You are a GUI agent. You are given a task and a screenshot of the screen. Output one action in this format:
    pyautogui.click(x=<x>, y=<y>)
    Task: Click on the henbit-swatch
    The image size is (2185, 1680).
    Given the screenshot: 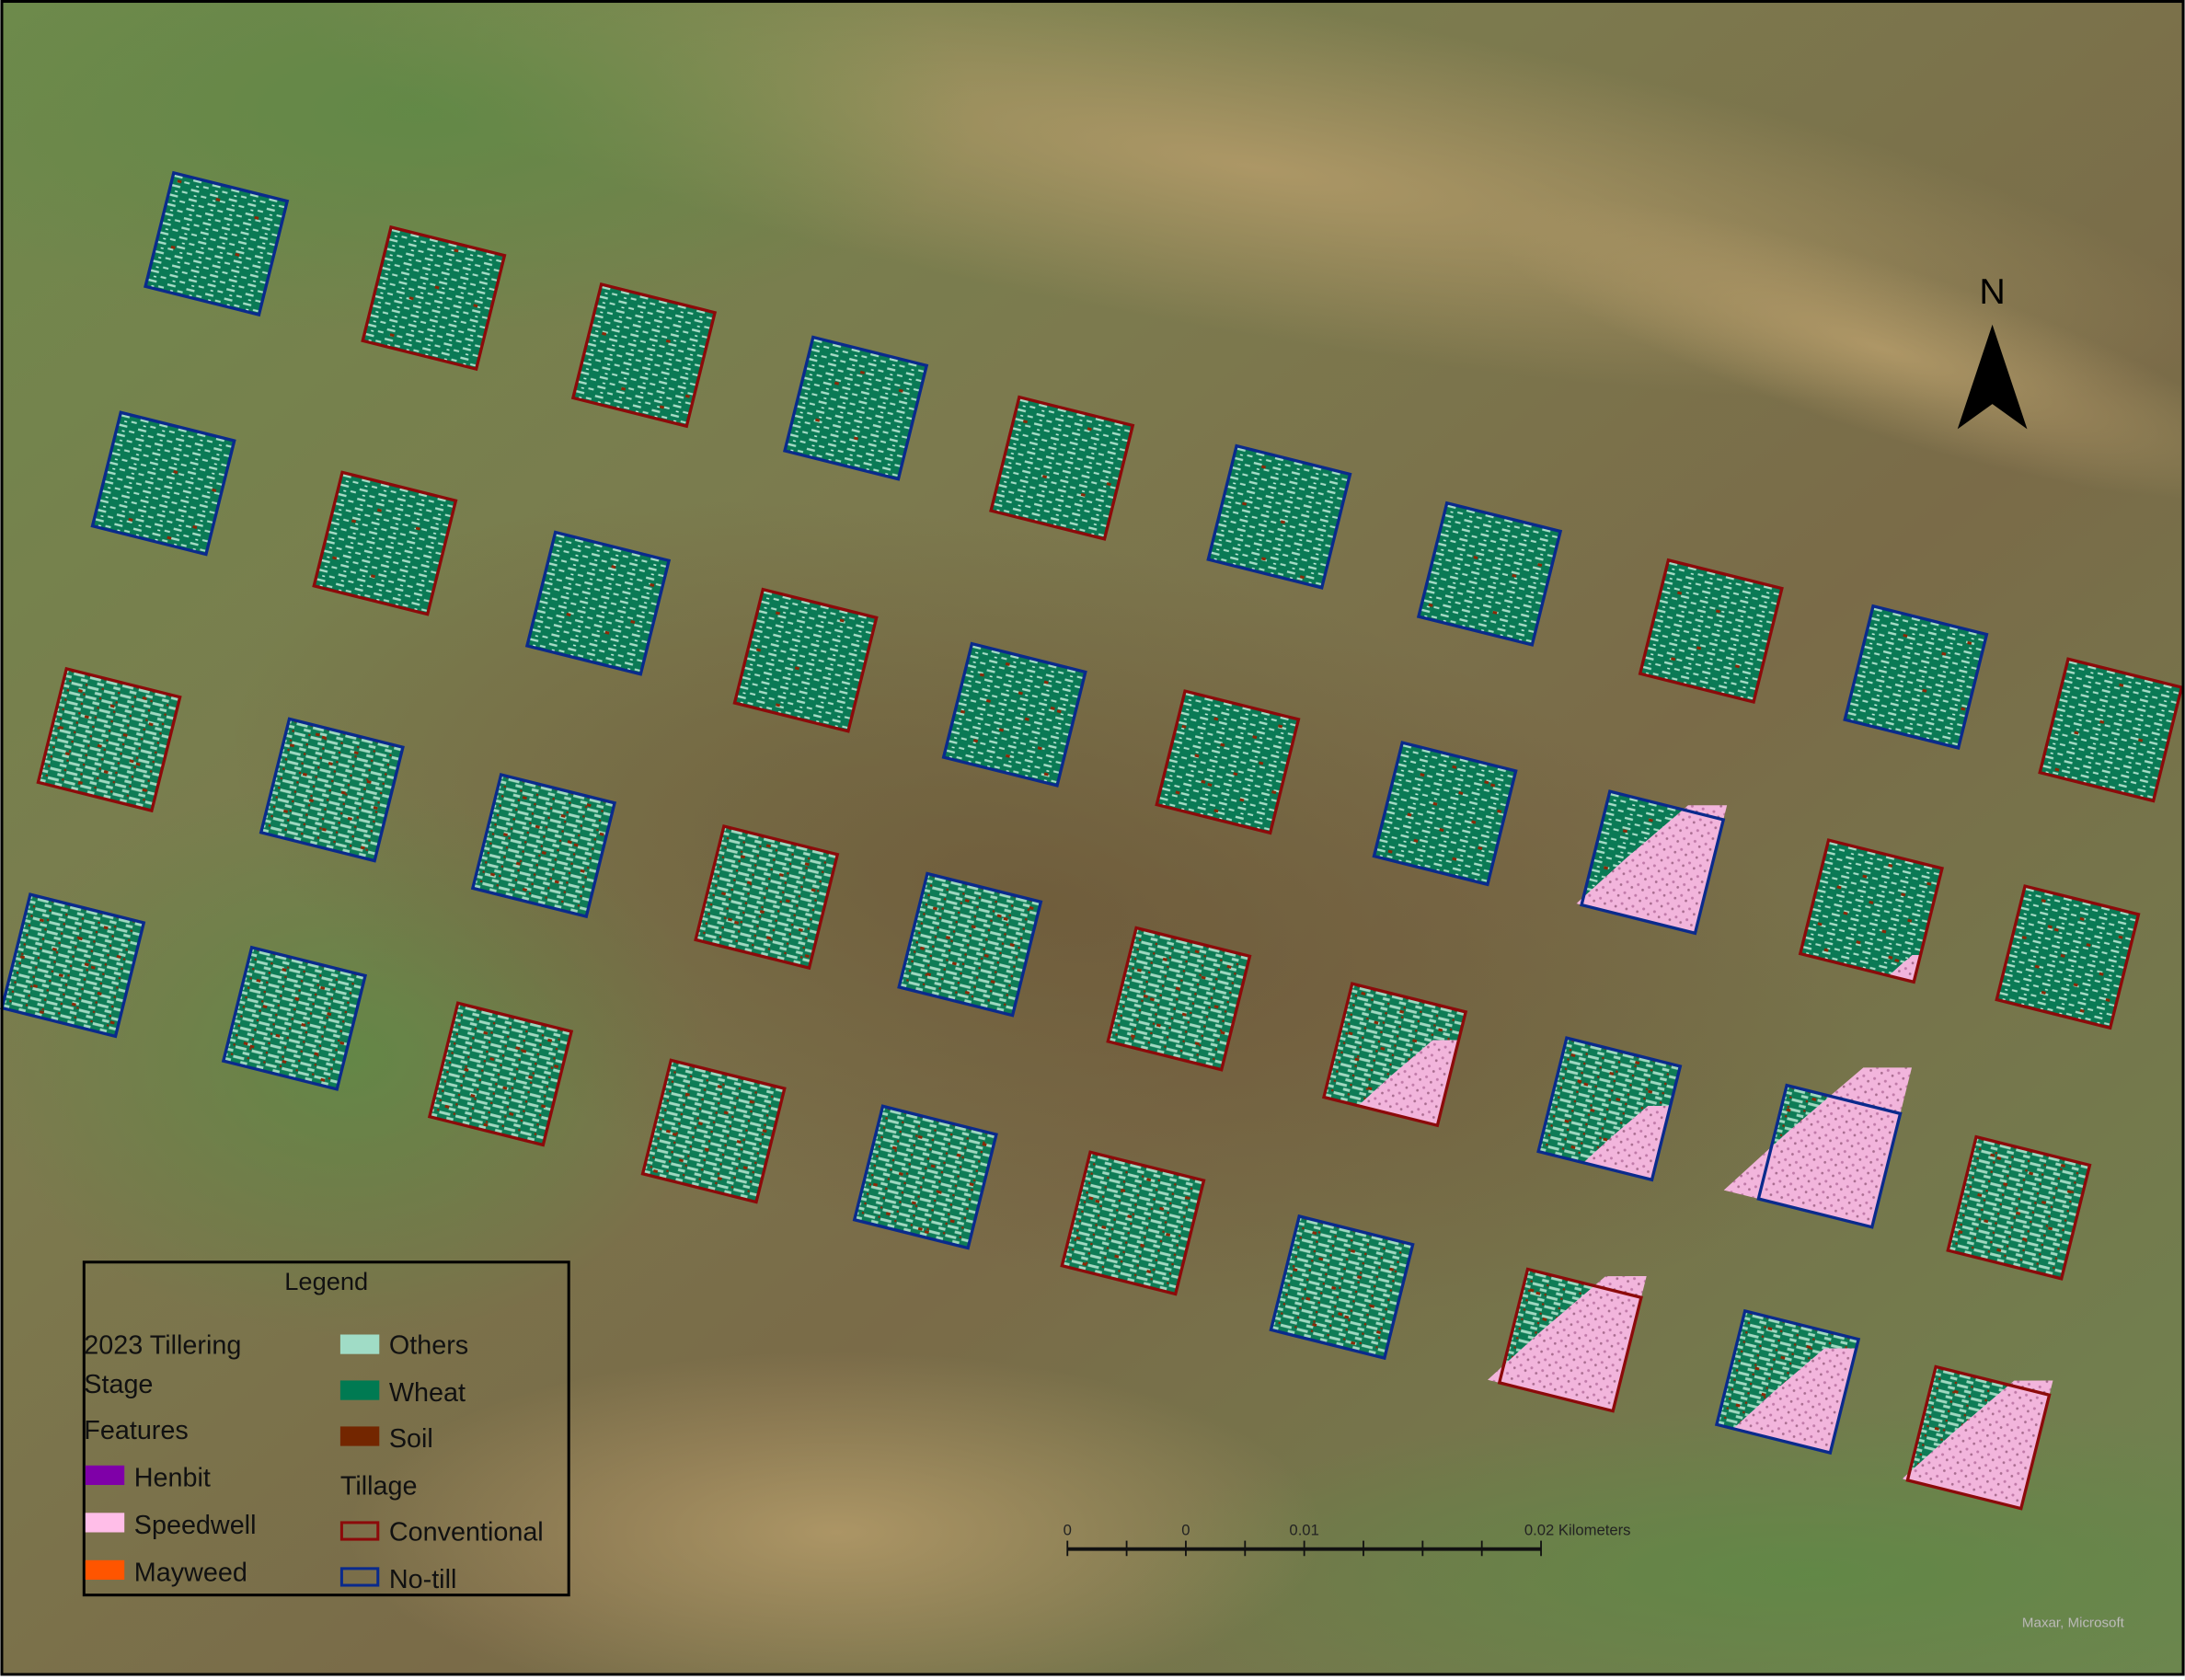 What is the action you would take?
    pyautogui.click(x=105, y=1475)
    